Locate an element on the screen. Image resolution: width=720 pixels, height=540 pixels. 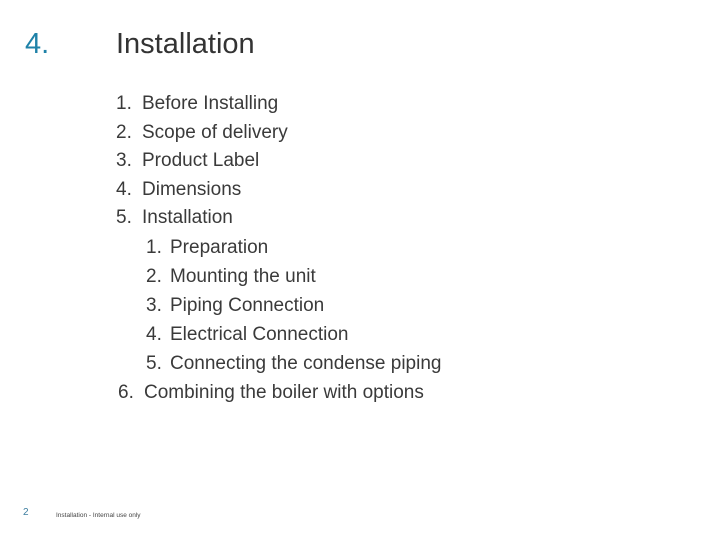
footer-text: Installation - Internal use only is located at coordinates (98, 515).